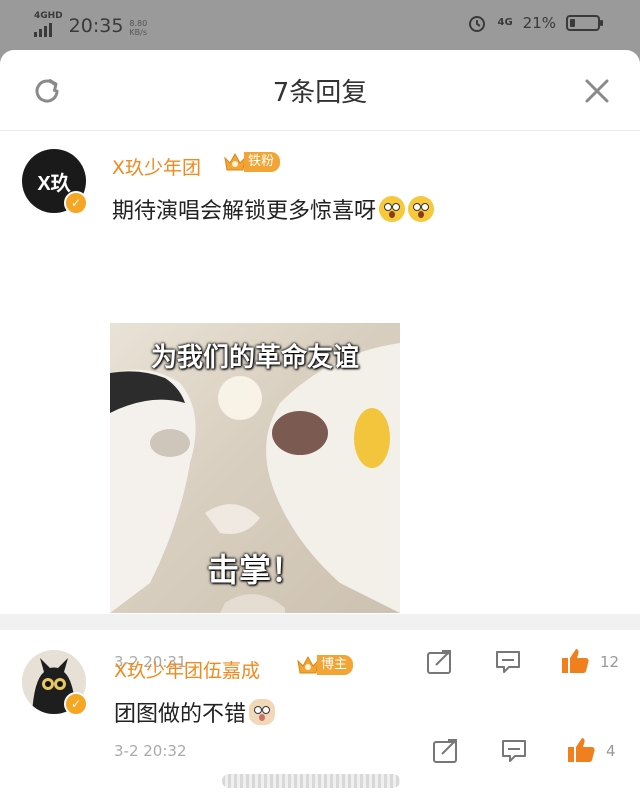 The image size is (640, 802). I want to click on comment-body: 期待演唱会解锁更多惊喜呀, so click(244, 211).